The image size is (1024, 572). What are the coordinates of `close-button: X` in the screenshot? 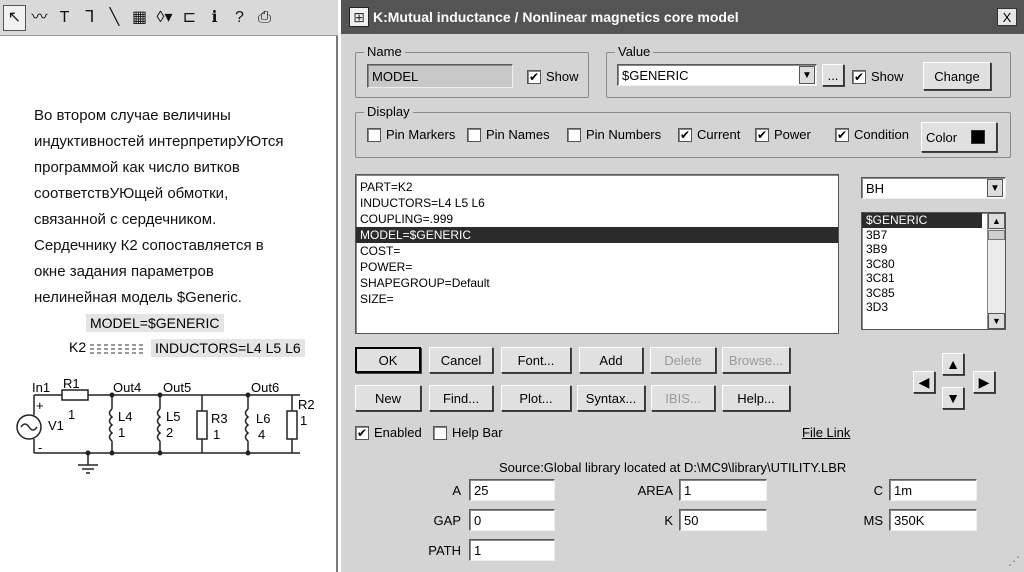 It's located at (1007, 17).